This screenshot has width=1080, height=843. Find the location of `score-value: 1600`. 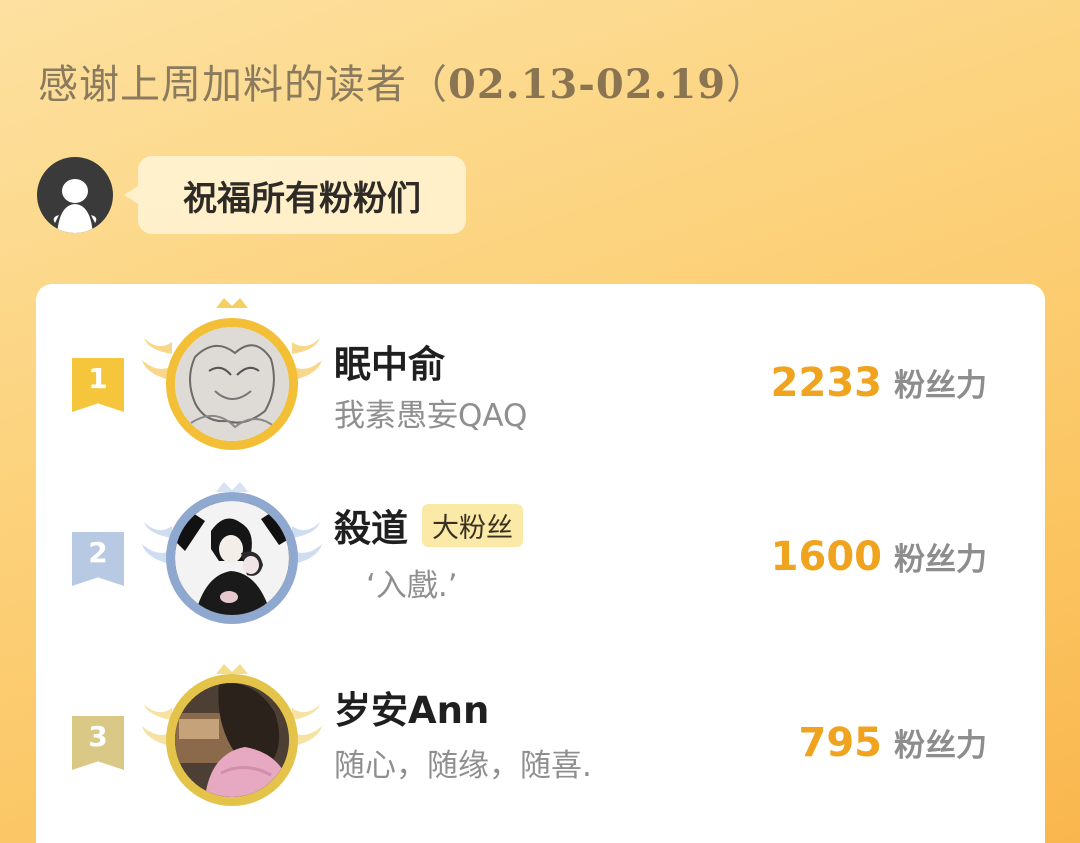

score-value: 1600 is located at coordinates (826, 557).